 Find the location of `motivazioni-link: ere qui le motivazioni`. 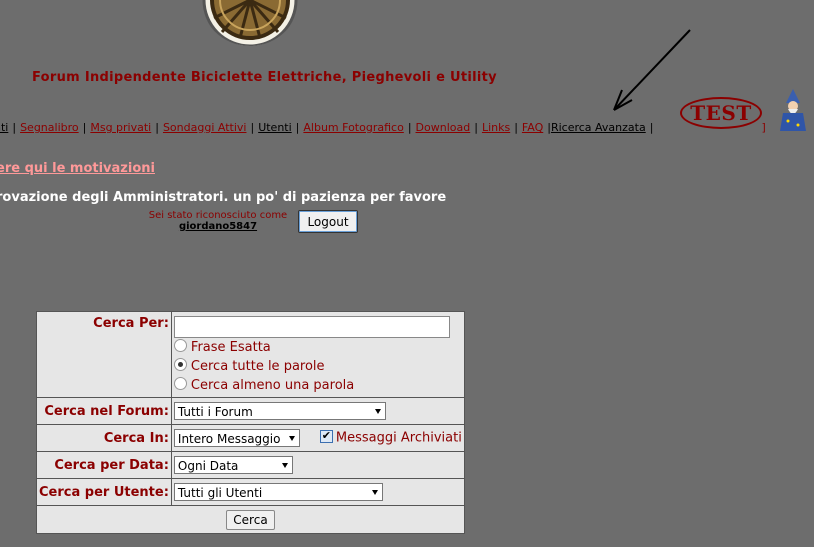

motivazioni-link: ere qui le motivazioni is located at coordinates (77, 168).